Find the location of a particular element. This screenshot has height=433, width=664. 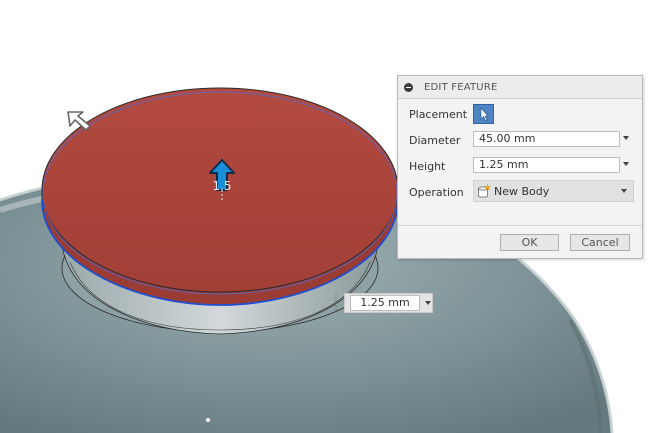

height-dimension-field: 1.25 mm is located at coordinates (385, 303).